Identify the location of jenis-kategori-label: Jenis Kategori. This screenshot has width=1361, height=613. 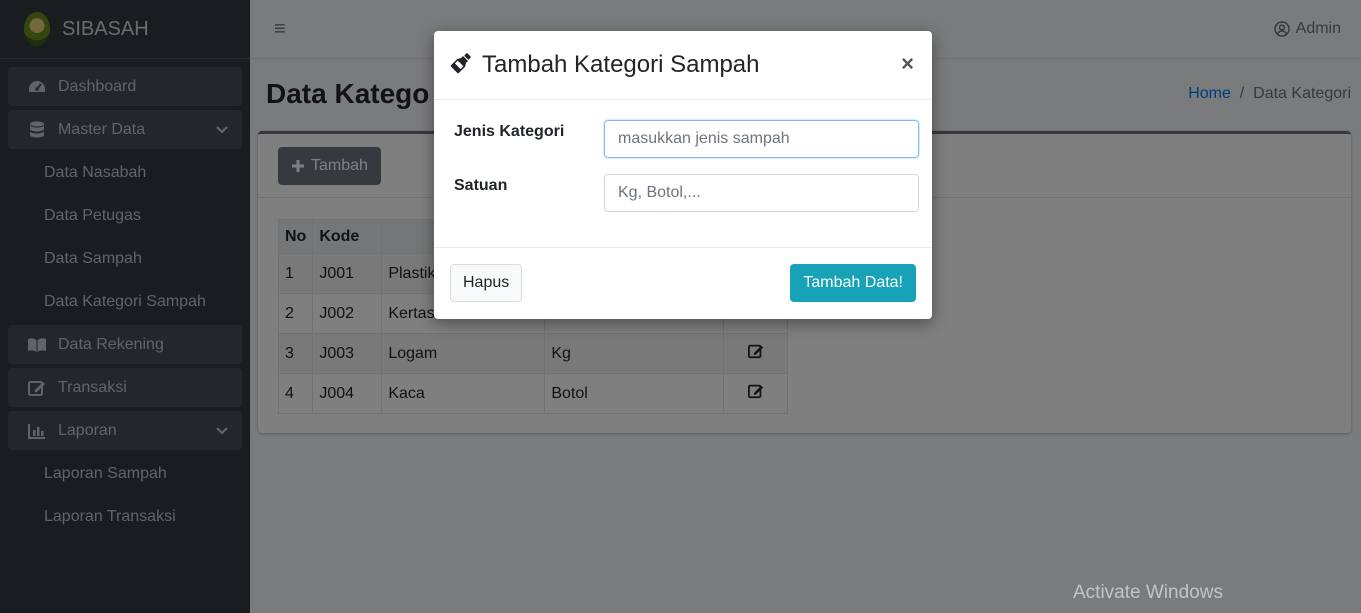
(509, 131).